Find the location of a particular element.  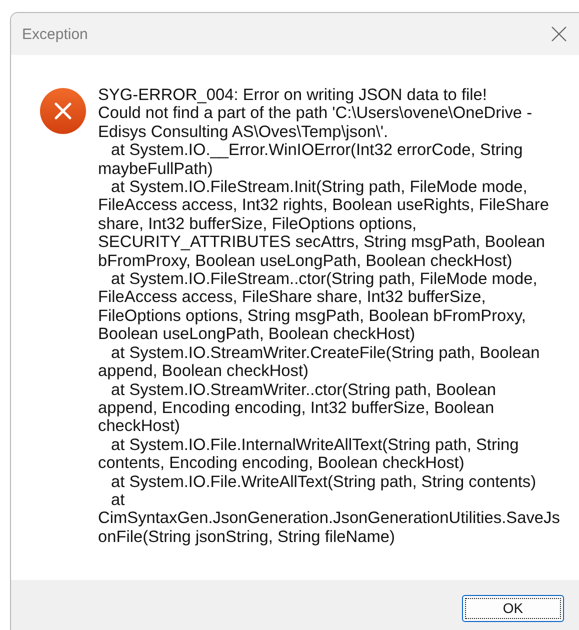

error-message-line: at System.IO.StreamWriter.CreateFile(String path, Boolean is located at coordinates (325, 353).